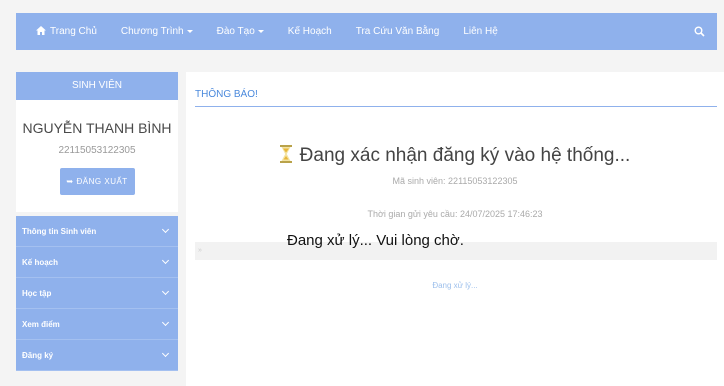  Describe the element at coordinates (235, 31) in the screenshot. I see `nav-training-label: Đào Tạo` at that location.